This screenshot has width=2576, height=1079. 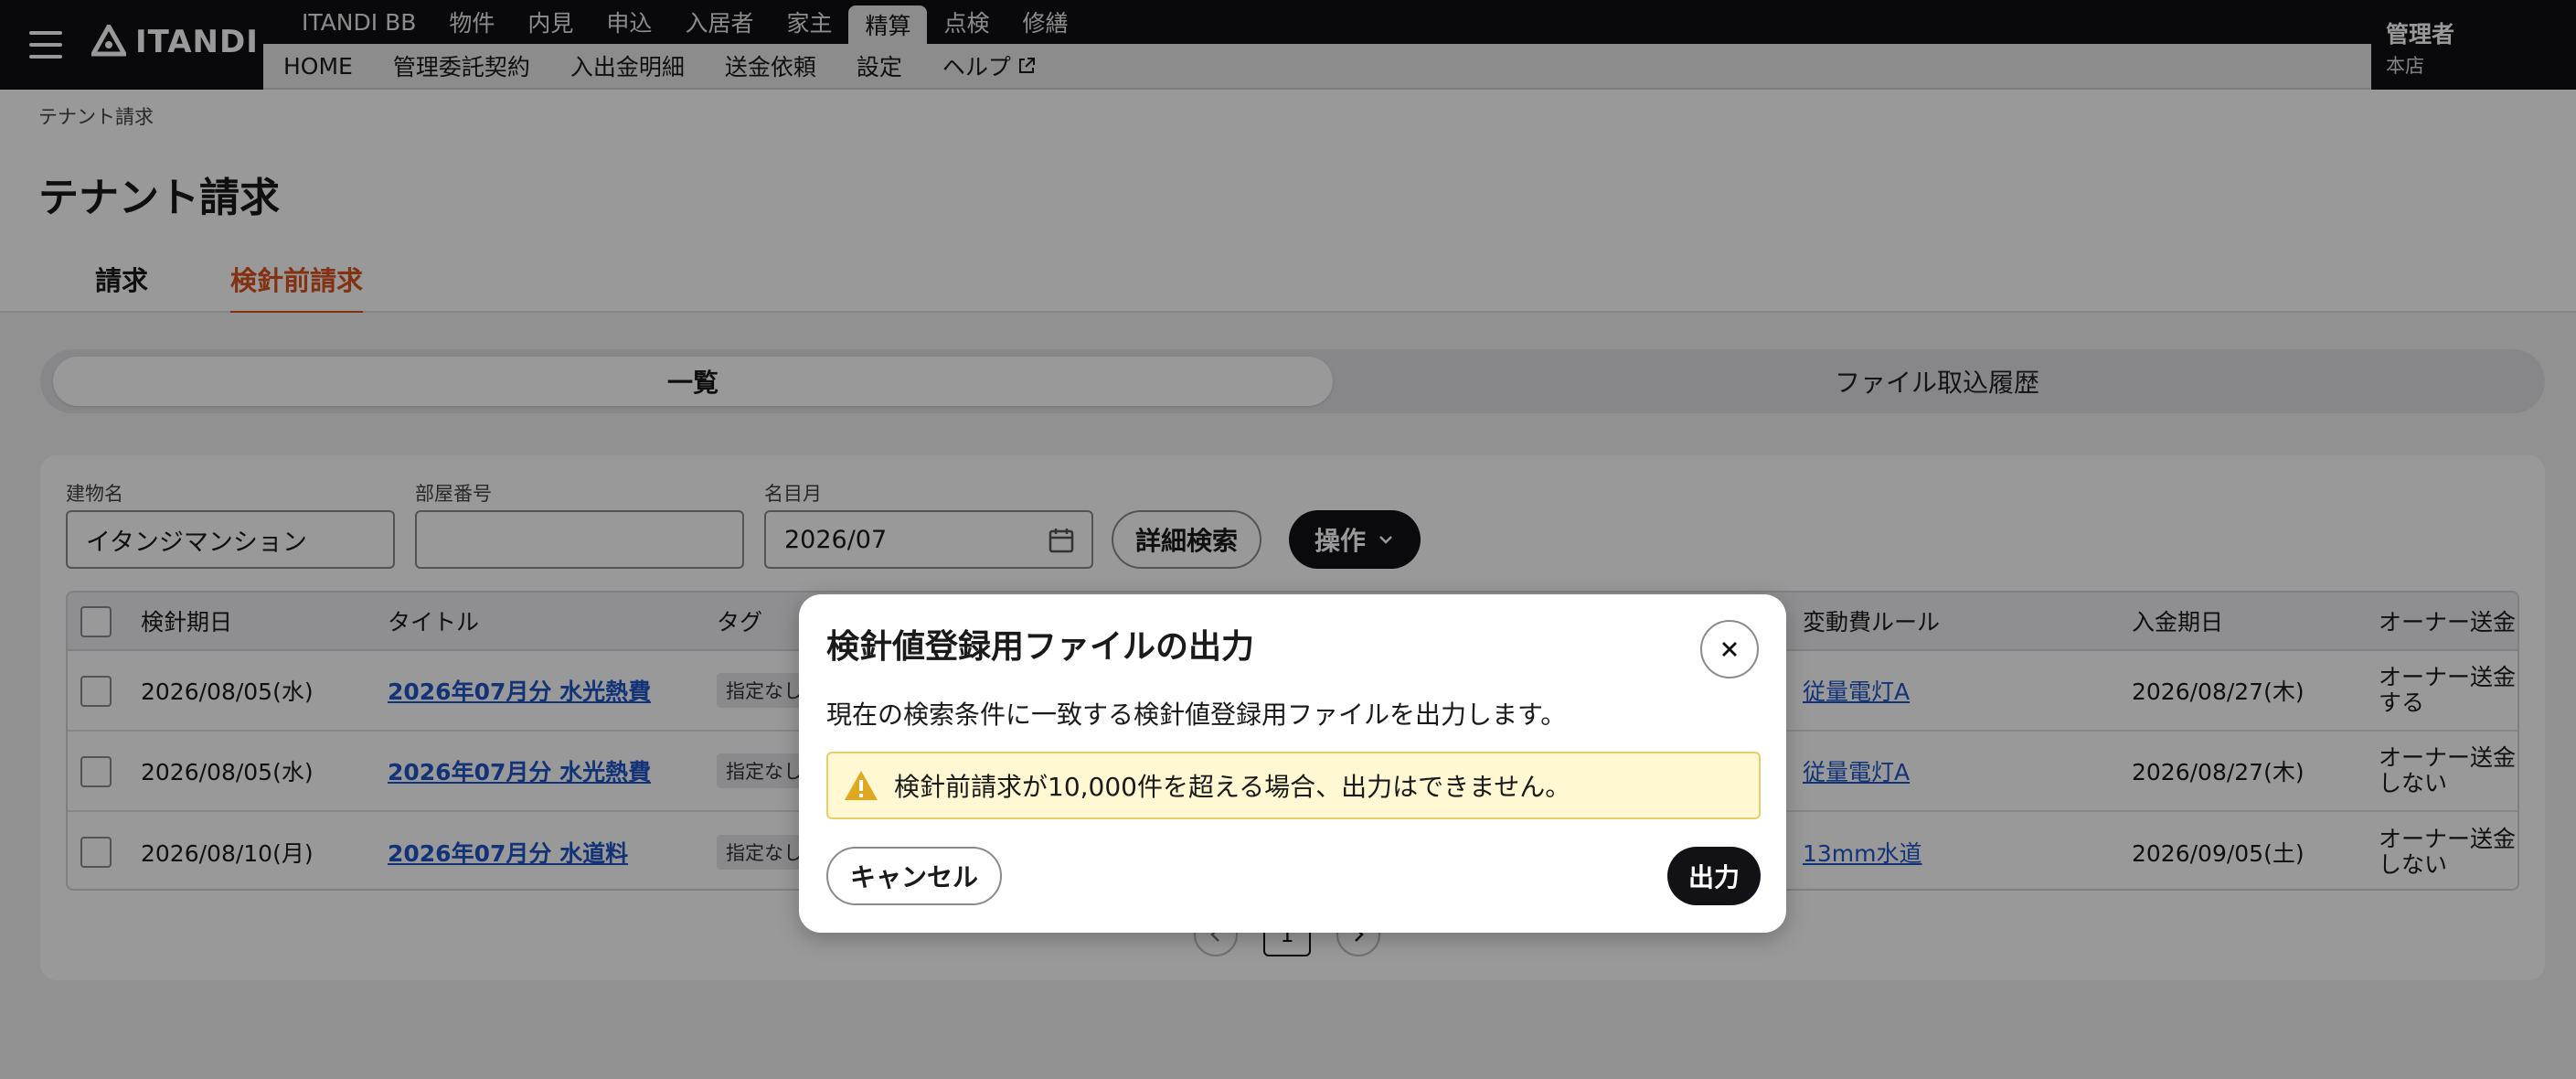 What do you see at coordinates (1714, 876) in the screenshot?
I see `export-button: 出力` at bounding box center [1714, 876].